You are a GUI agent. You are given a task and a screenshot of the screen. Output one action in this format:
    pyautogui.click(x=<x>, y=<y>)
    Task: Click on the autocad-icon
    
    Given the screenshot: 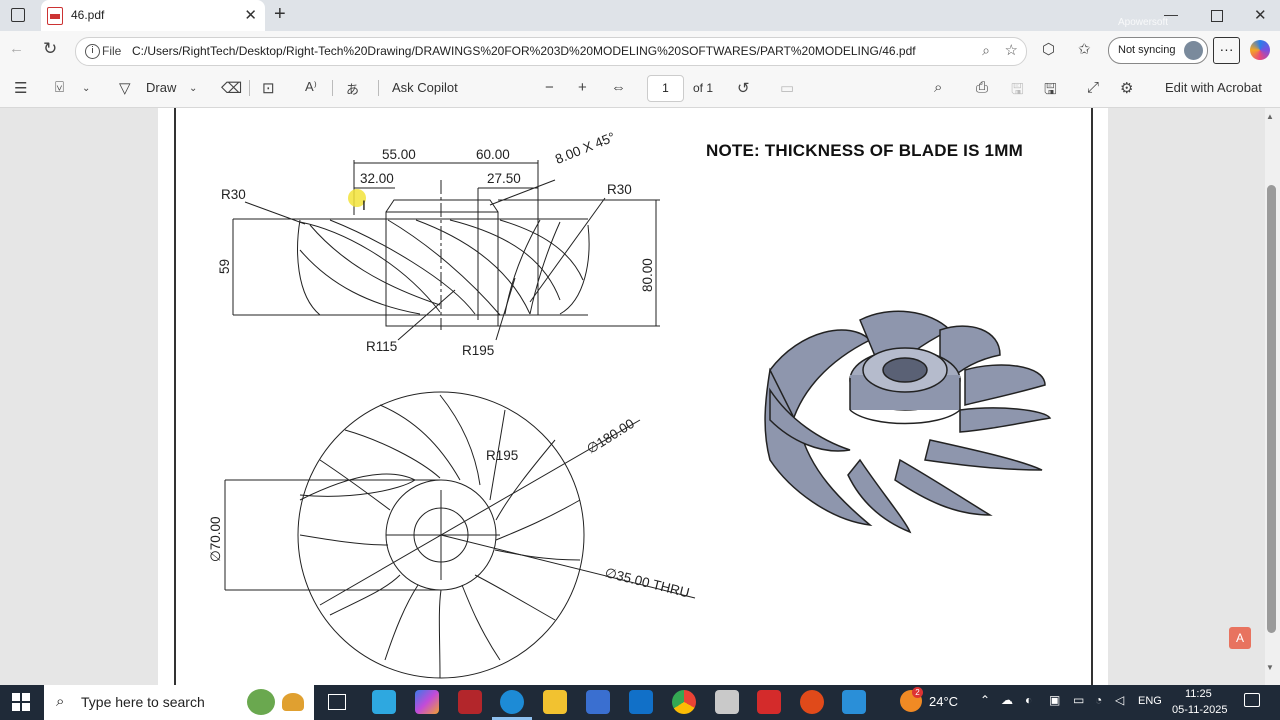 What is the action you would take?
    pyautogui.click(x=769, y=702)
    